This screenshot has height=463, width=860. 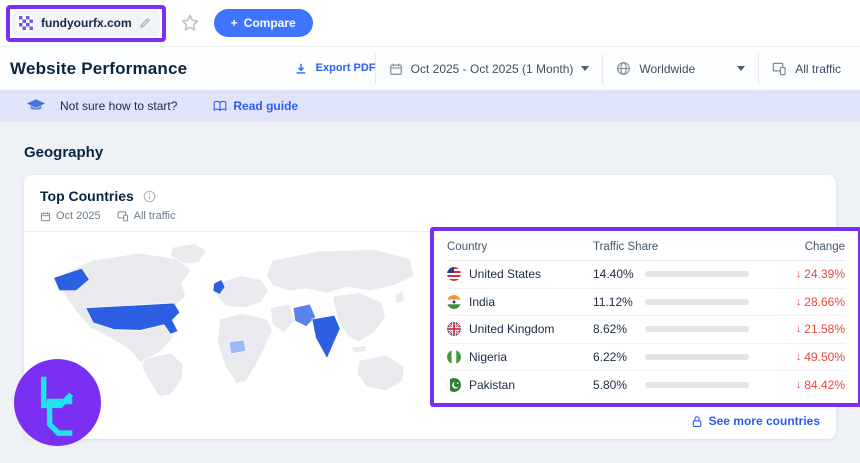 I want to click on download-icon, so click(x=301, y=69).